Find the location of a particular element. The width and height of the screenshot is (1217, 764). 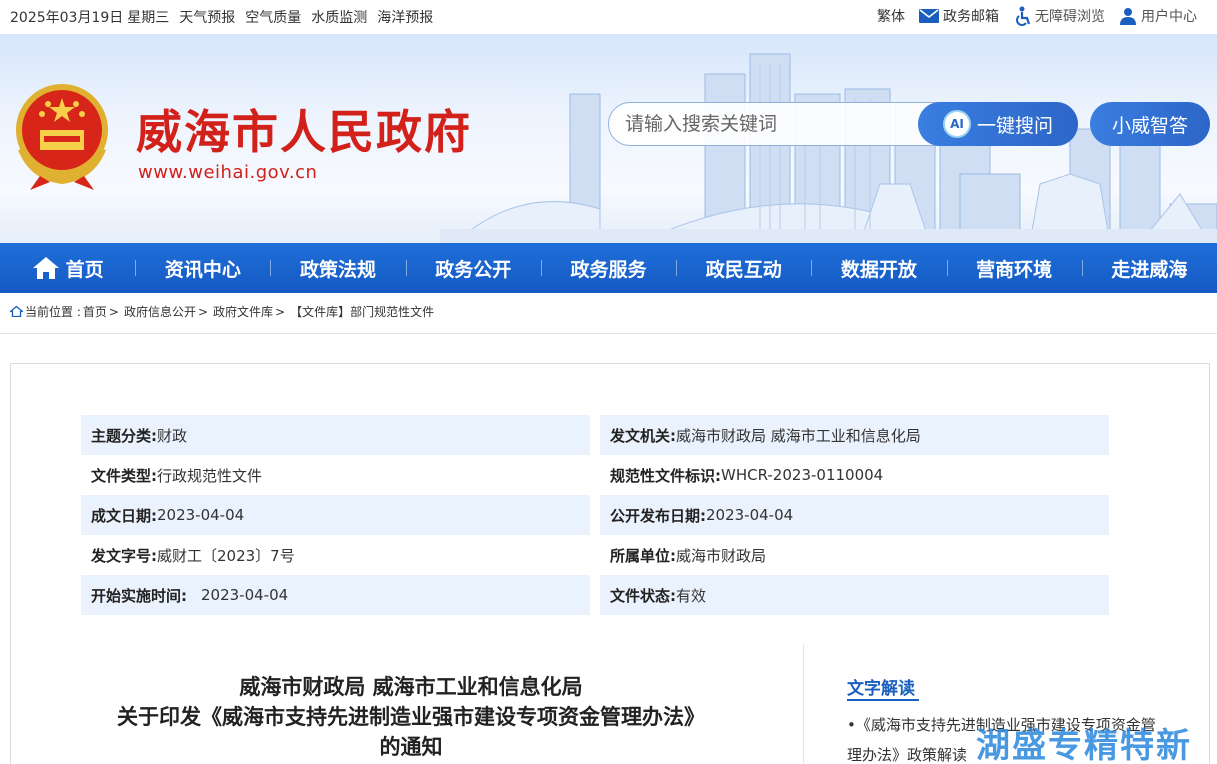

breadcrumb-file-library: 政府文件库 is located at coordinates (243, 311).